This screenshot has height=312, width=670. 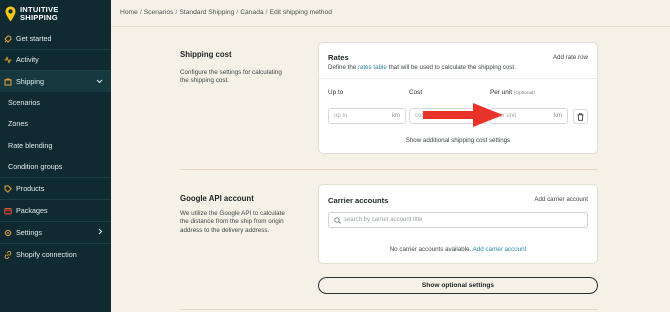 I want to click on shipping-cost-desc-line1: Configure the settings for calculating, so click(x=231, y=72).